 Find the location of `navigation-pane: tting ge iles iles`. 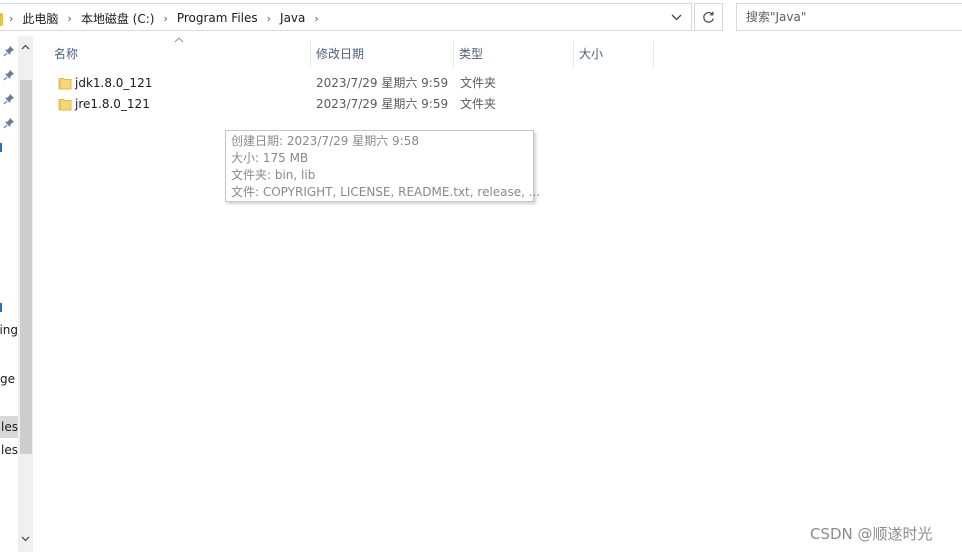

navigation-pane: tting ge iles iles is located at coordinates (16, 294).